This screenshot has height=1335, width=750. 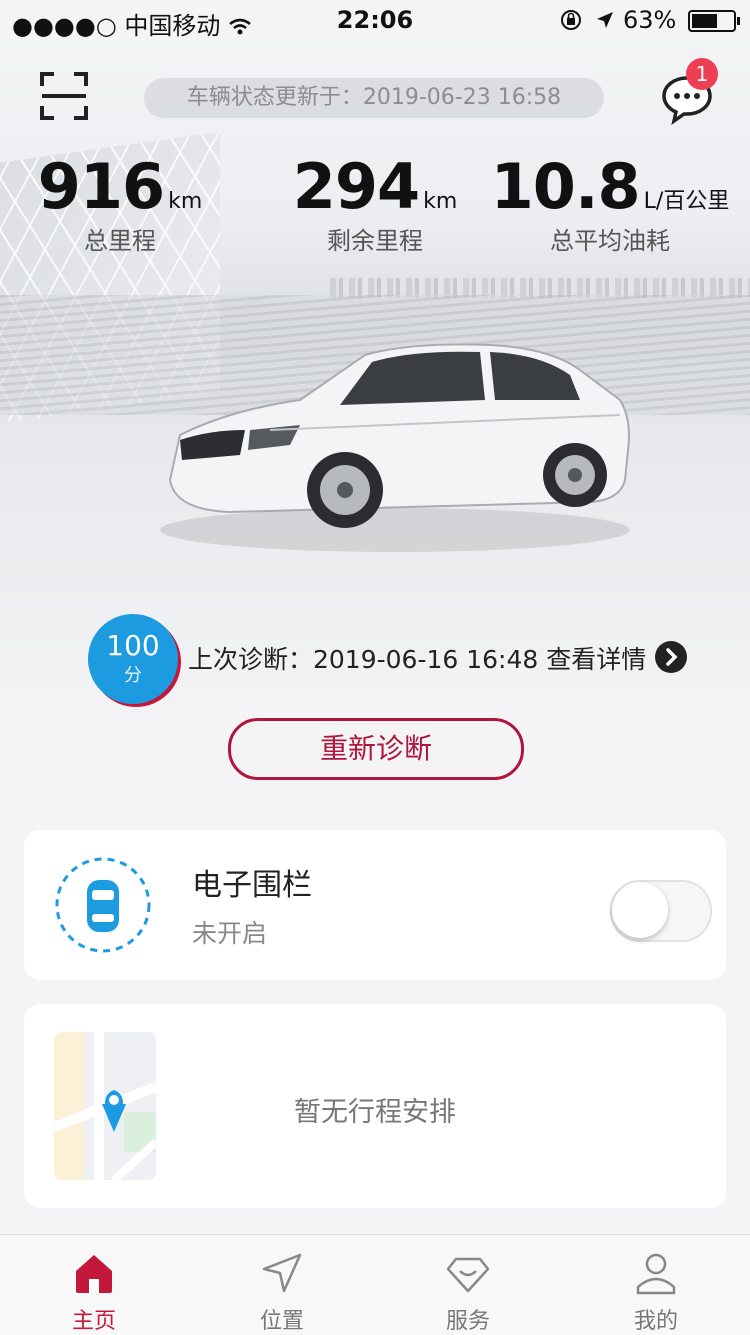 What do you see at coordinates (640, 910) in the screenshot?
I see `toggle-knob` at bounding box center [640, 910].